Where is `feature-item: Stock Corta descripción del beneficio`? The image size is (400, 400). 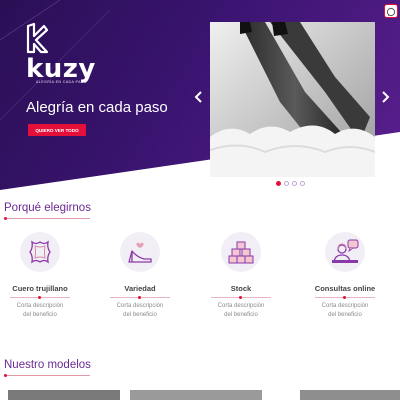 feature-item: Stock Corta descripción del beneficio is located at coordinates (241, 276).